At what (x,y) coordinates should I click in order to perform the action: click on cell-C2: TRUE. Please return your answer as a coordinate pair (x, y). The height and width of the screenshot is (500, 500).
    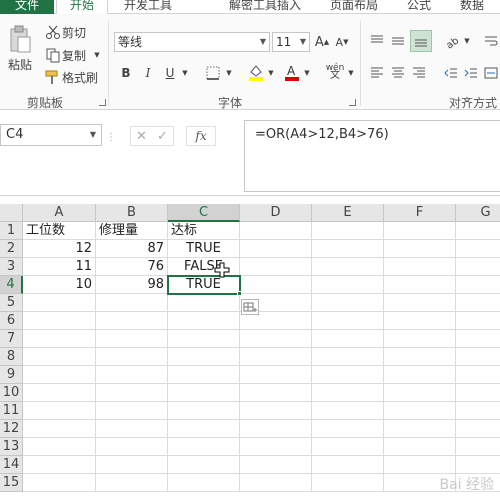
    Looking at the image, I should click on (204, 249).